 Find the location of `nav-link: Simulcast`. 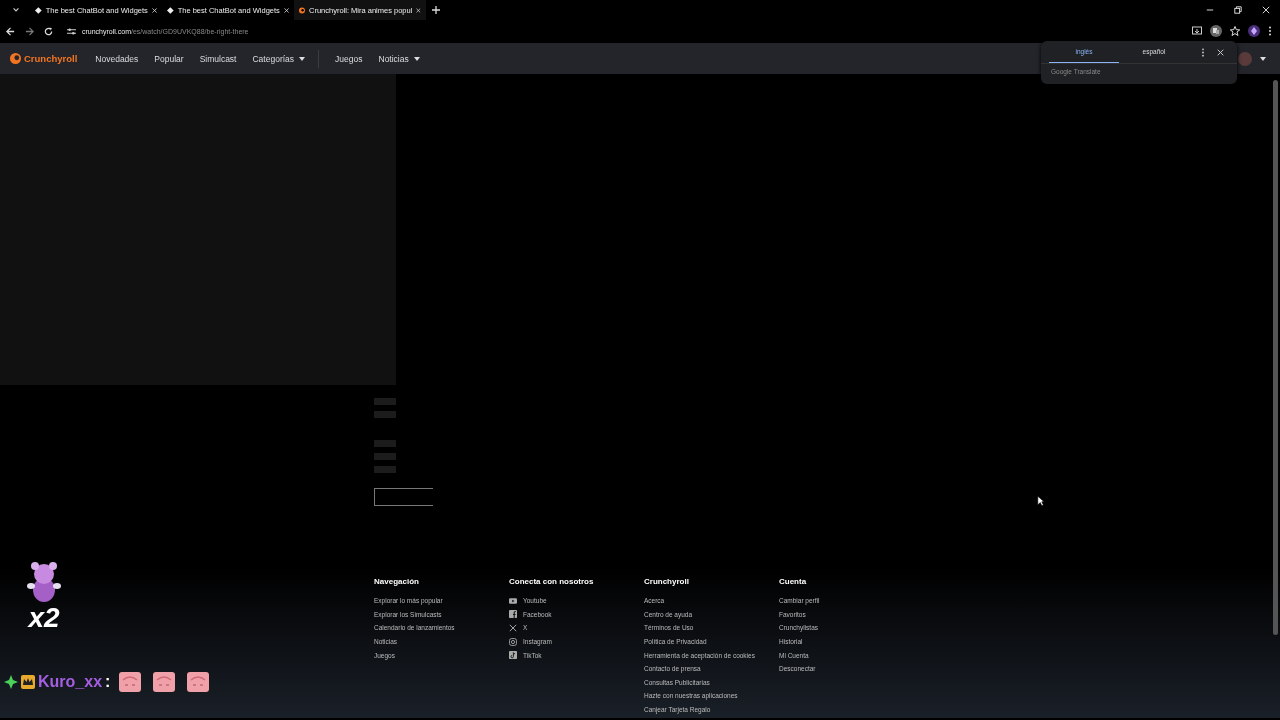

nav-link: Simulcast is located at coordinates (218, 58).